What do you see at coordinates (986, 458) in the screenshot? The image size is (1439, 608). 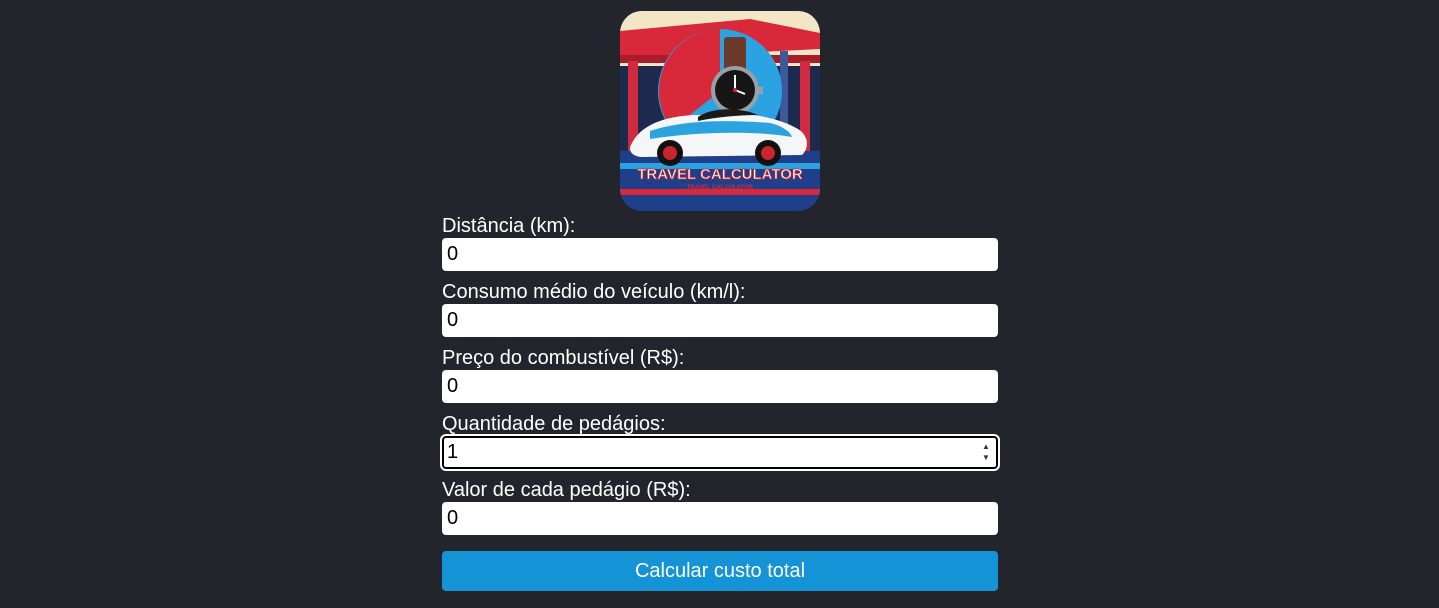 I see `stepper-down-icon: ▼` at bounding box center [986, 458].